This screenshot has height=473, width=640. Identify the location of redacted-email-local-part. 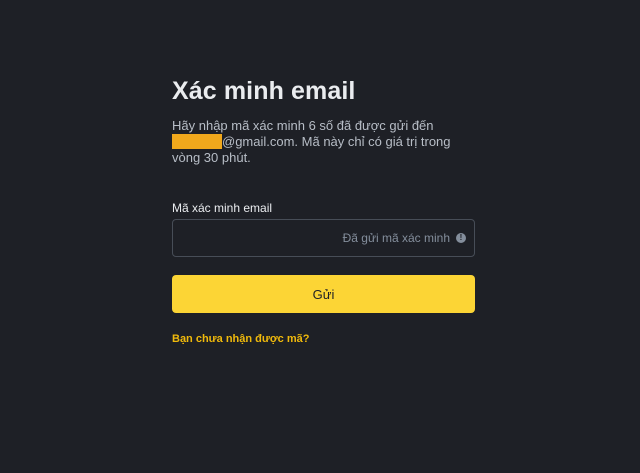
(197, 141).